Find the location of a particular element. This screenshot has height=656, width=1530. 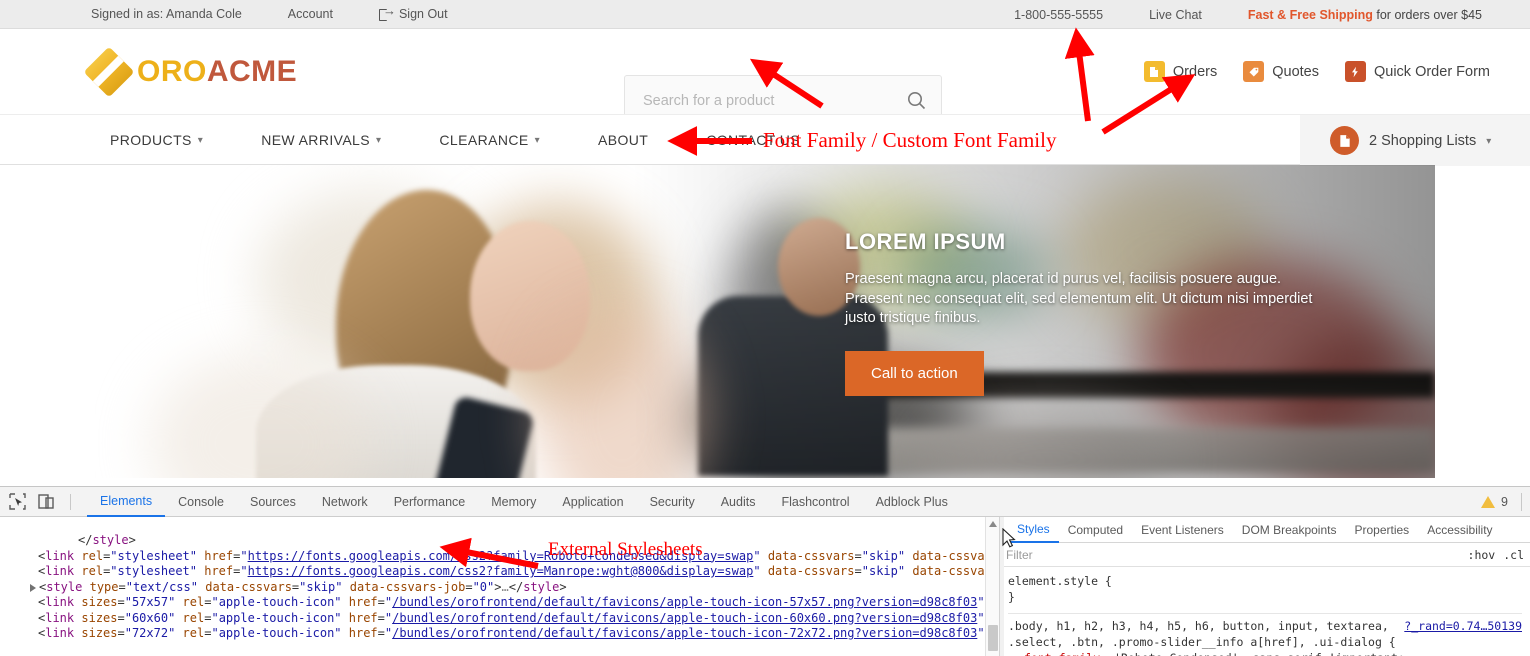

toggle-device-toolbar-icon is located at coordinates (46, 501).